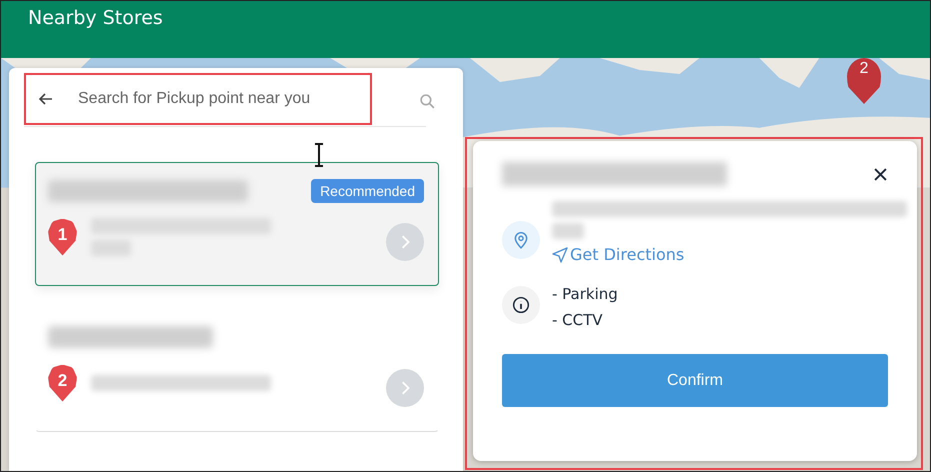 The image size is (931, 472). What do you see at coordinates (62, 383) in the screenshot?
I see `store-marker: 2` at bounding box center [62, 383].